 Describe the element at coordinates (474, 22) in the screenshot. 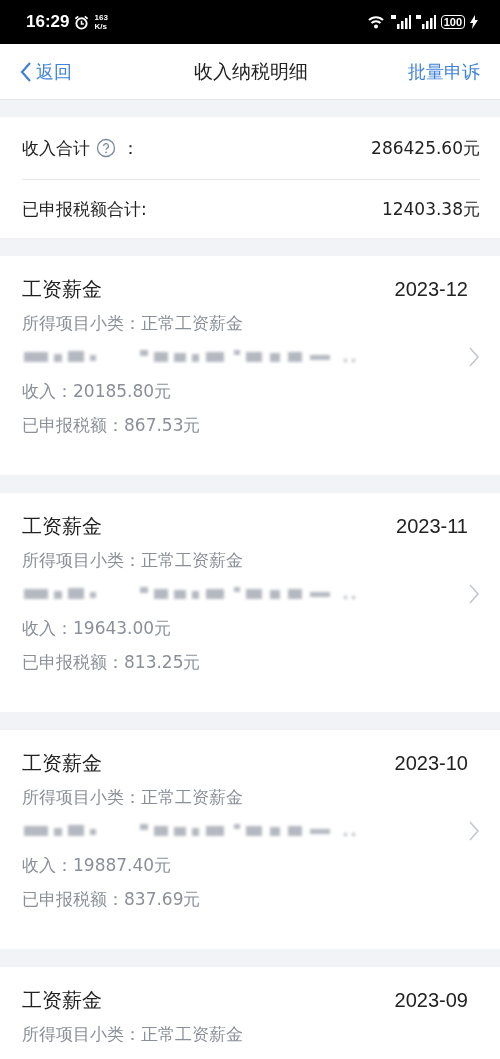

I see `charging-icon` at that location.